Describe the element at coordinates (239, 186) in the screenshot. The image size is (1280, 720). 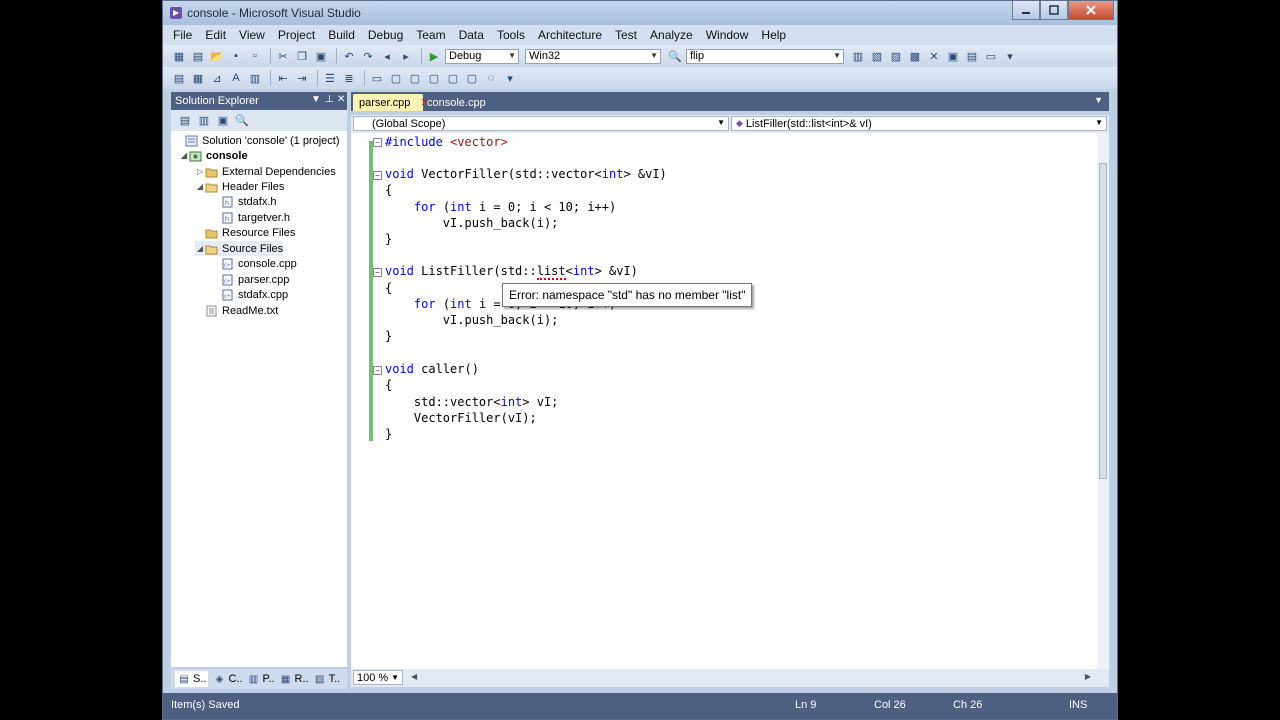
I see `tree-item-header-files: ◢ Header Files` at that location.